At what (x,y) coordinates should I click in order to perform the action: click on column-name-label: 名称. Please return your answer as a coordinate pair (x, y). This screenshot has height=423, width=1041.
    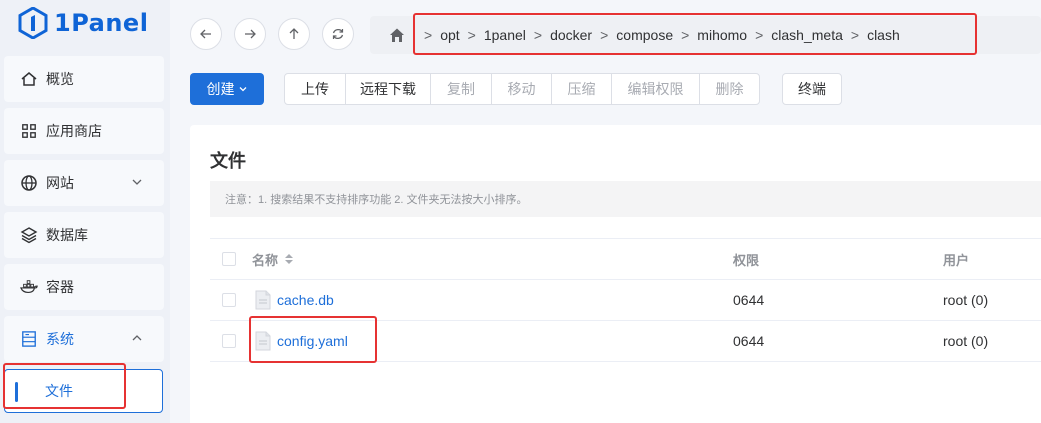
    Looking at the image, I should click on (265, 260).